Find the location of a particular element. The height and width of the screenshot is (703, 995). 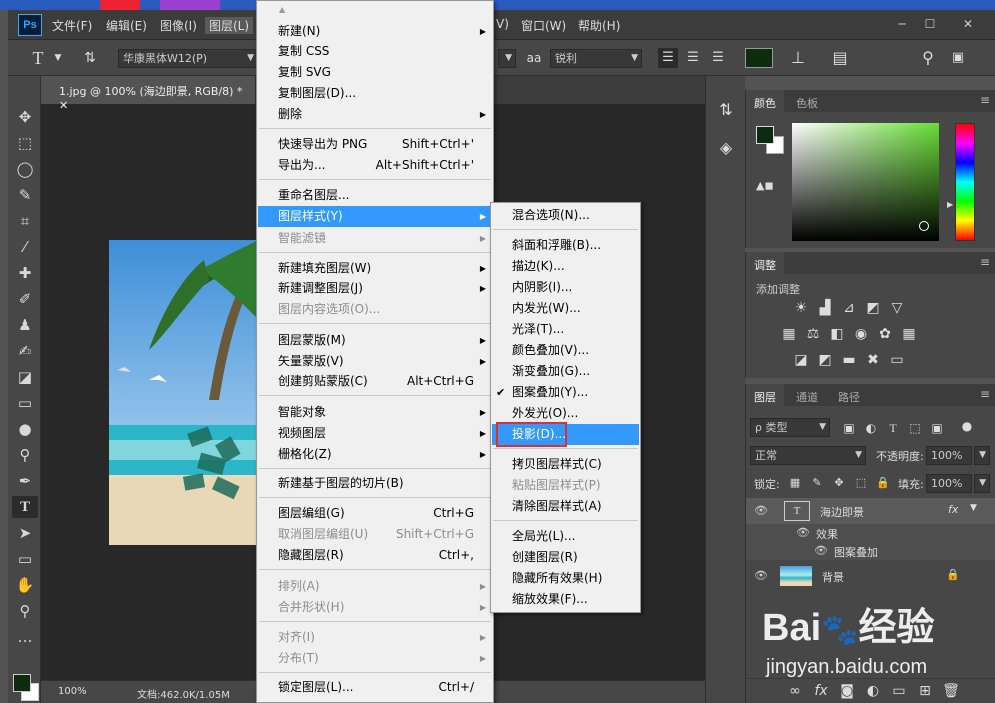

lock-pixels-icon: ✎ is located at coordinates (817, 483).